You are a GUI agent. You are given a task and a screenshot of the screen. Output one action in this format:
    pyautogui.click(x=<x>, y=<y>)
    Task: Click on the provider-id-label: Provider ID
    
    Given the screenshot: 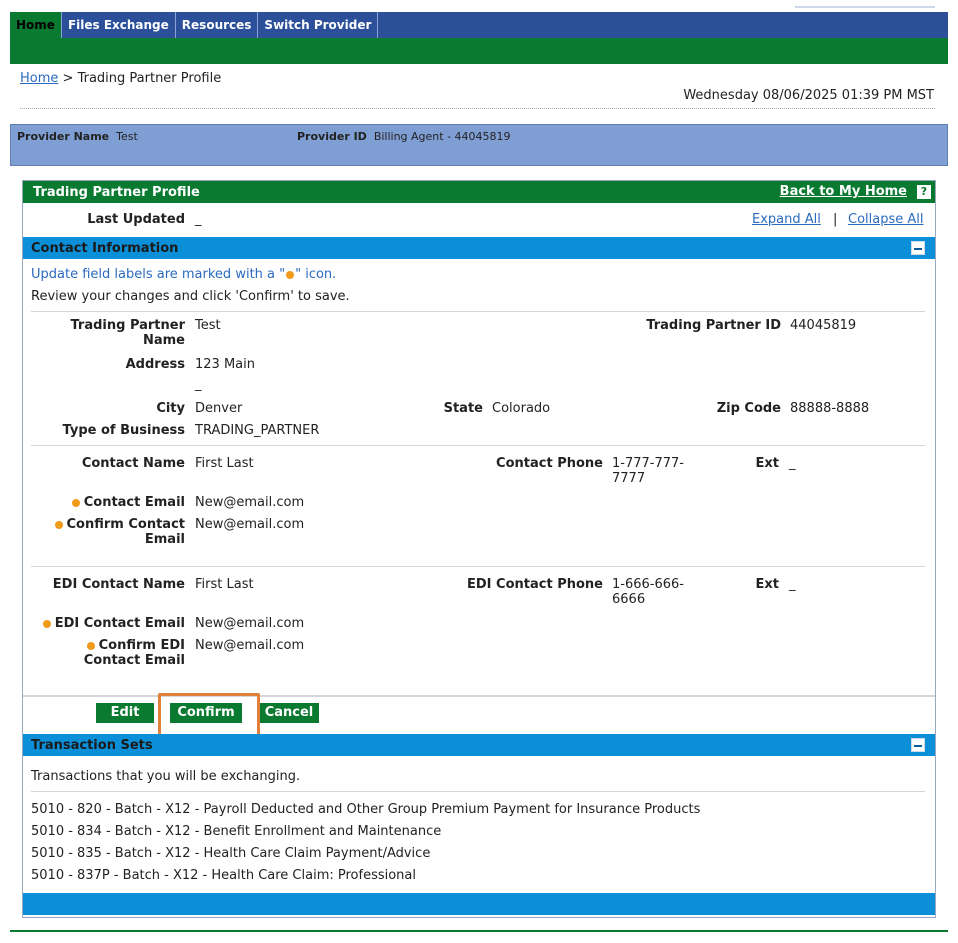 What is the action you would take?
    pyautogui.click(x=332, y=136)
    